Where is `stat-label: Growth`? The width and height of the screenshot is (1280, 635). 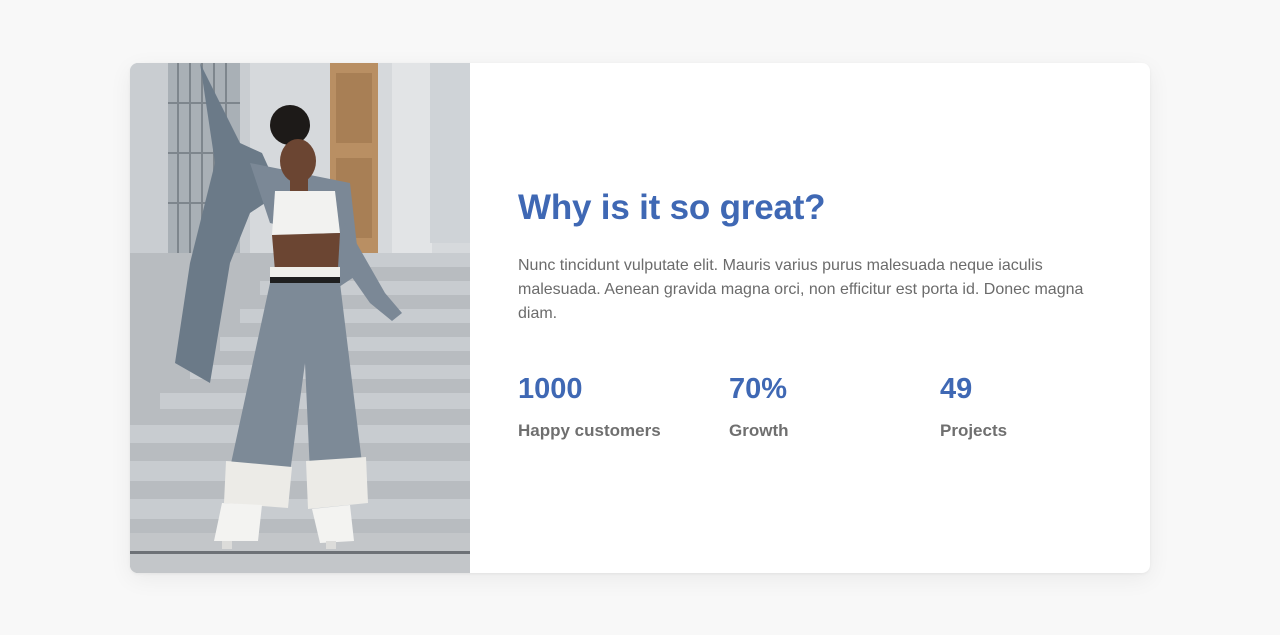 stat-label: Growth is located at coordinates (759, 430).